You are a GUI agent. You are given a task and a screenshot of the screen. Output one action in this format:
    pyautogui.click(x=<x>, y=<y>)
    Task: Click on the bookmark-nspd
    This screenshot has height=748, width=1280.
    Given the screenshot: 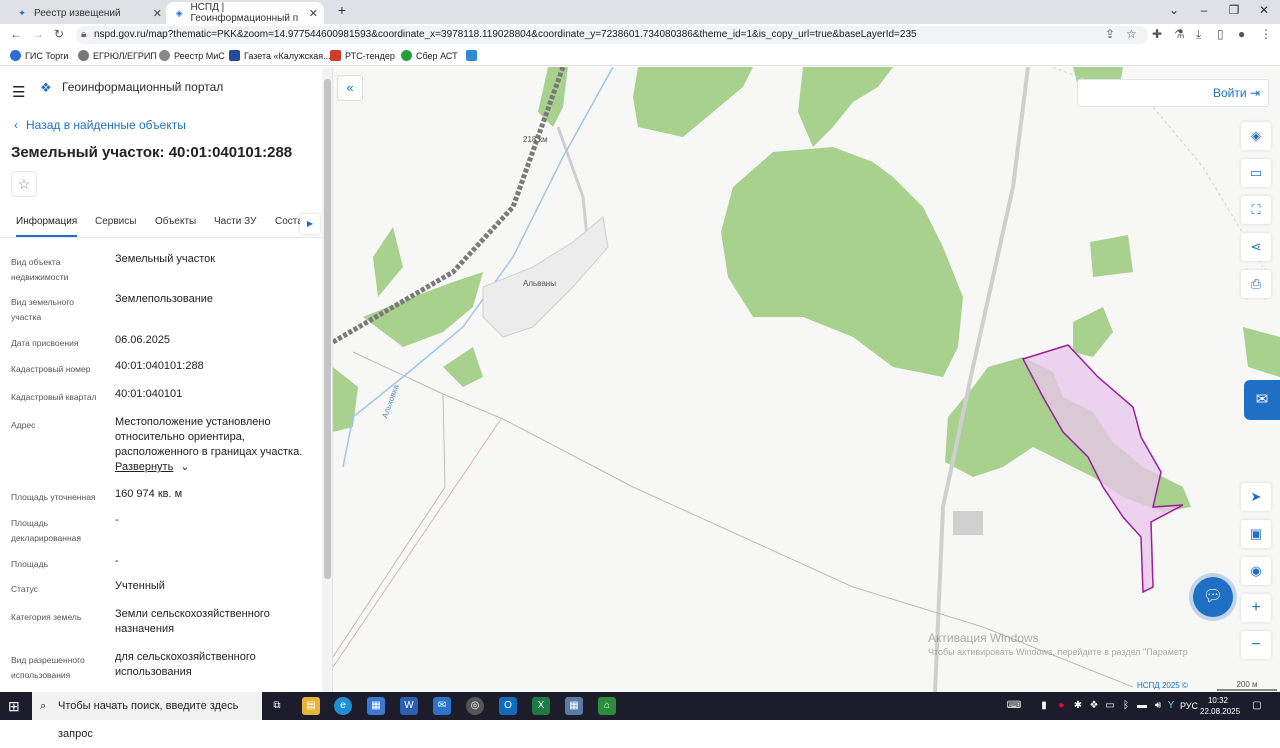 What is the action you would take?
    pyautogui.click(x=473, y=55)
    